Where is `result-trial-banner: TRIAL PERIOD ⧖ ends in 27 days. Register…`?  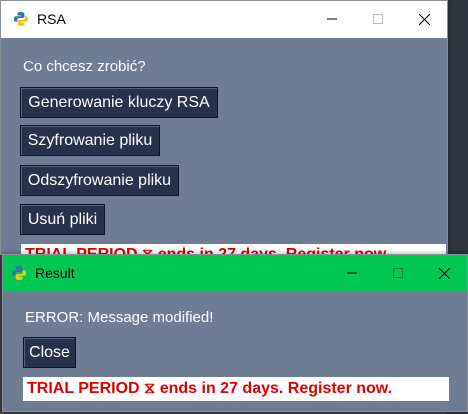 result-trial-banner: TRIAL PERIOD ⧖ ends in 27 days. Register… is located at coordinates (236, 389).